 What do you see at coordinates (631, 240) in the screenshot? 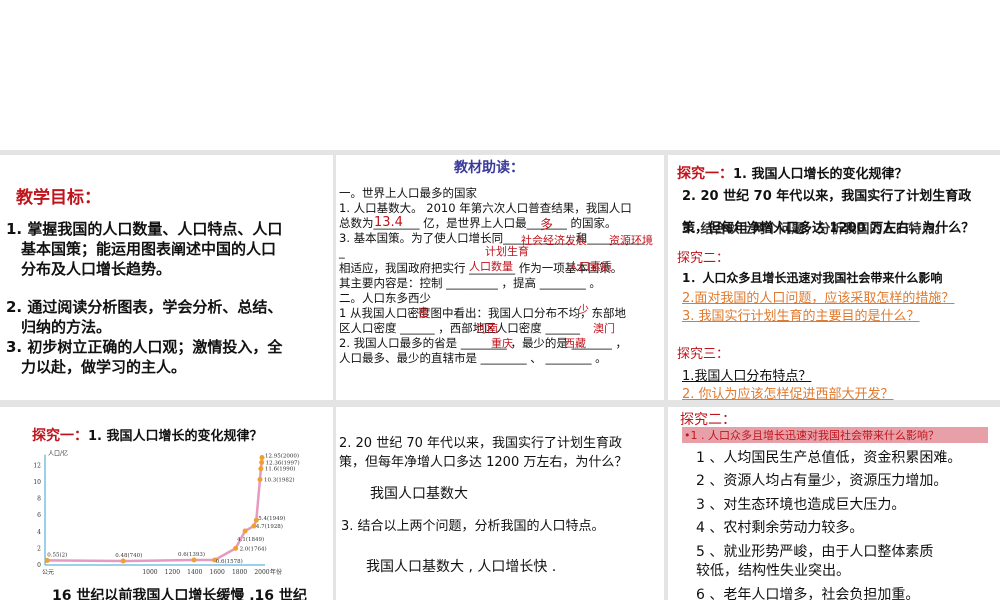
I see `answer-text: 资源环境` at bounding box center [631, 240].